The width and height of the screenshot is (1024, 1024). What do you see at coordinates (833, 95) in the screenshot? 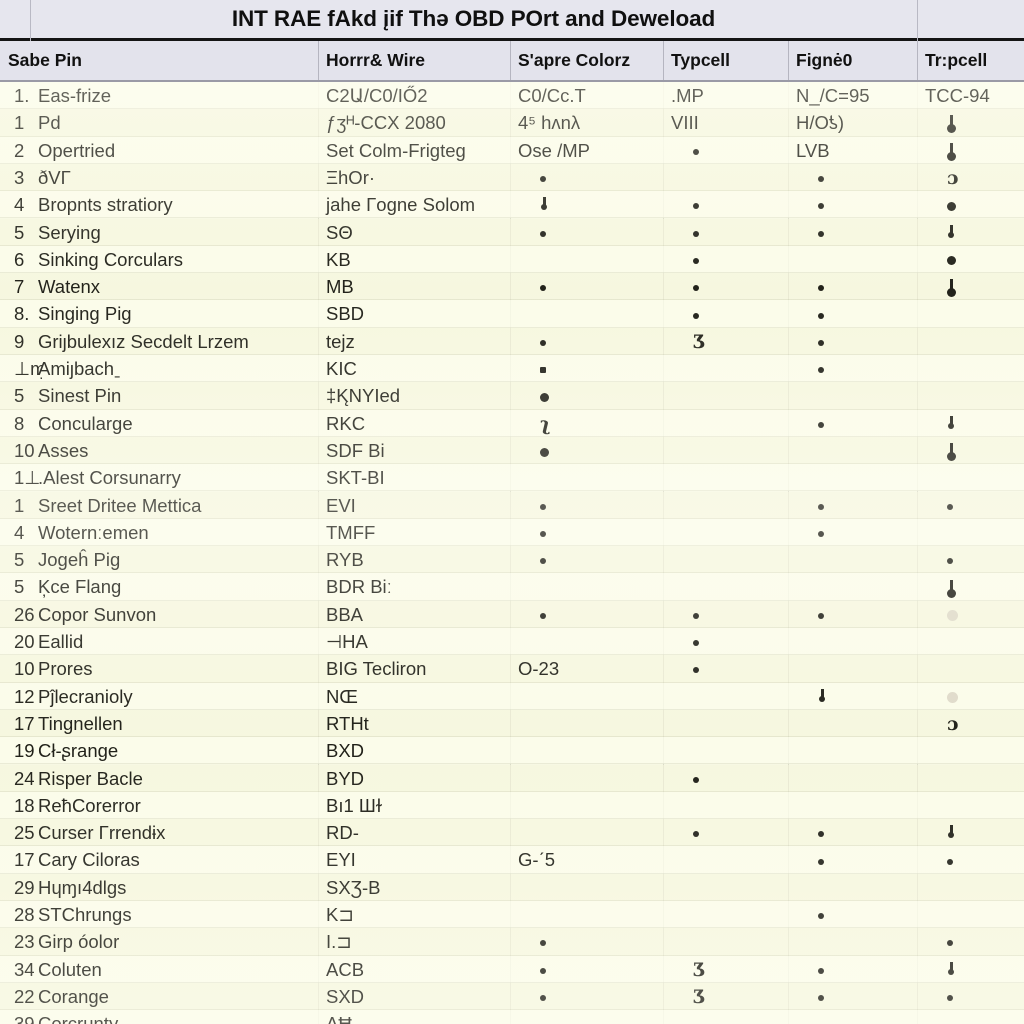
I see `cell-fig: N_/C=95` at bounding box center [833, 95].